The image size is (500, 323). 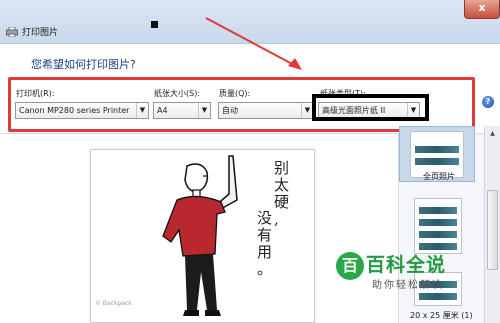 What do you see at coordinates (40, 33) in the screenshot?
I see `window-title: 打印图片` at bounding box center [40, 33].